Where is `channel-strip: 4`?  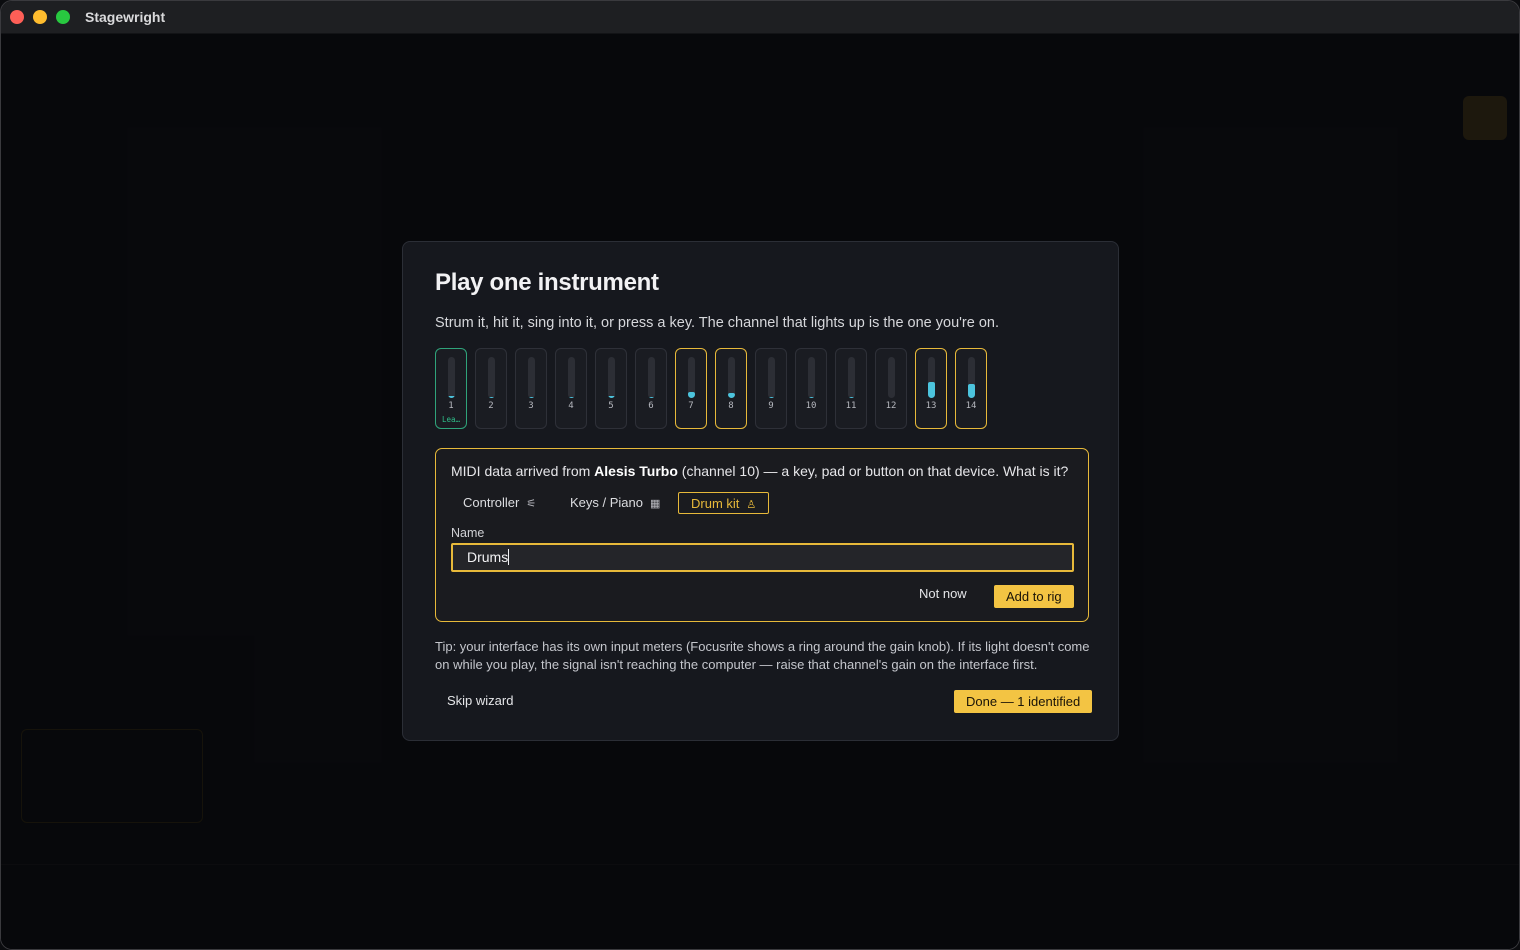 channel-strip: 4 is located at coordinates (571, 388).